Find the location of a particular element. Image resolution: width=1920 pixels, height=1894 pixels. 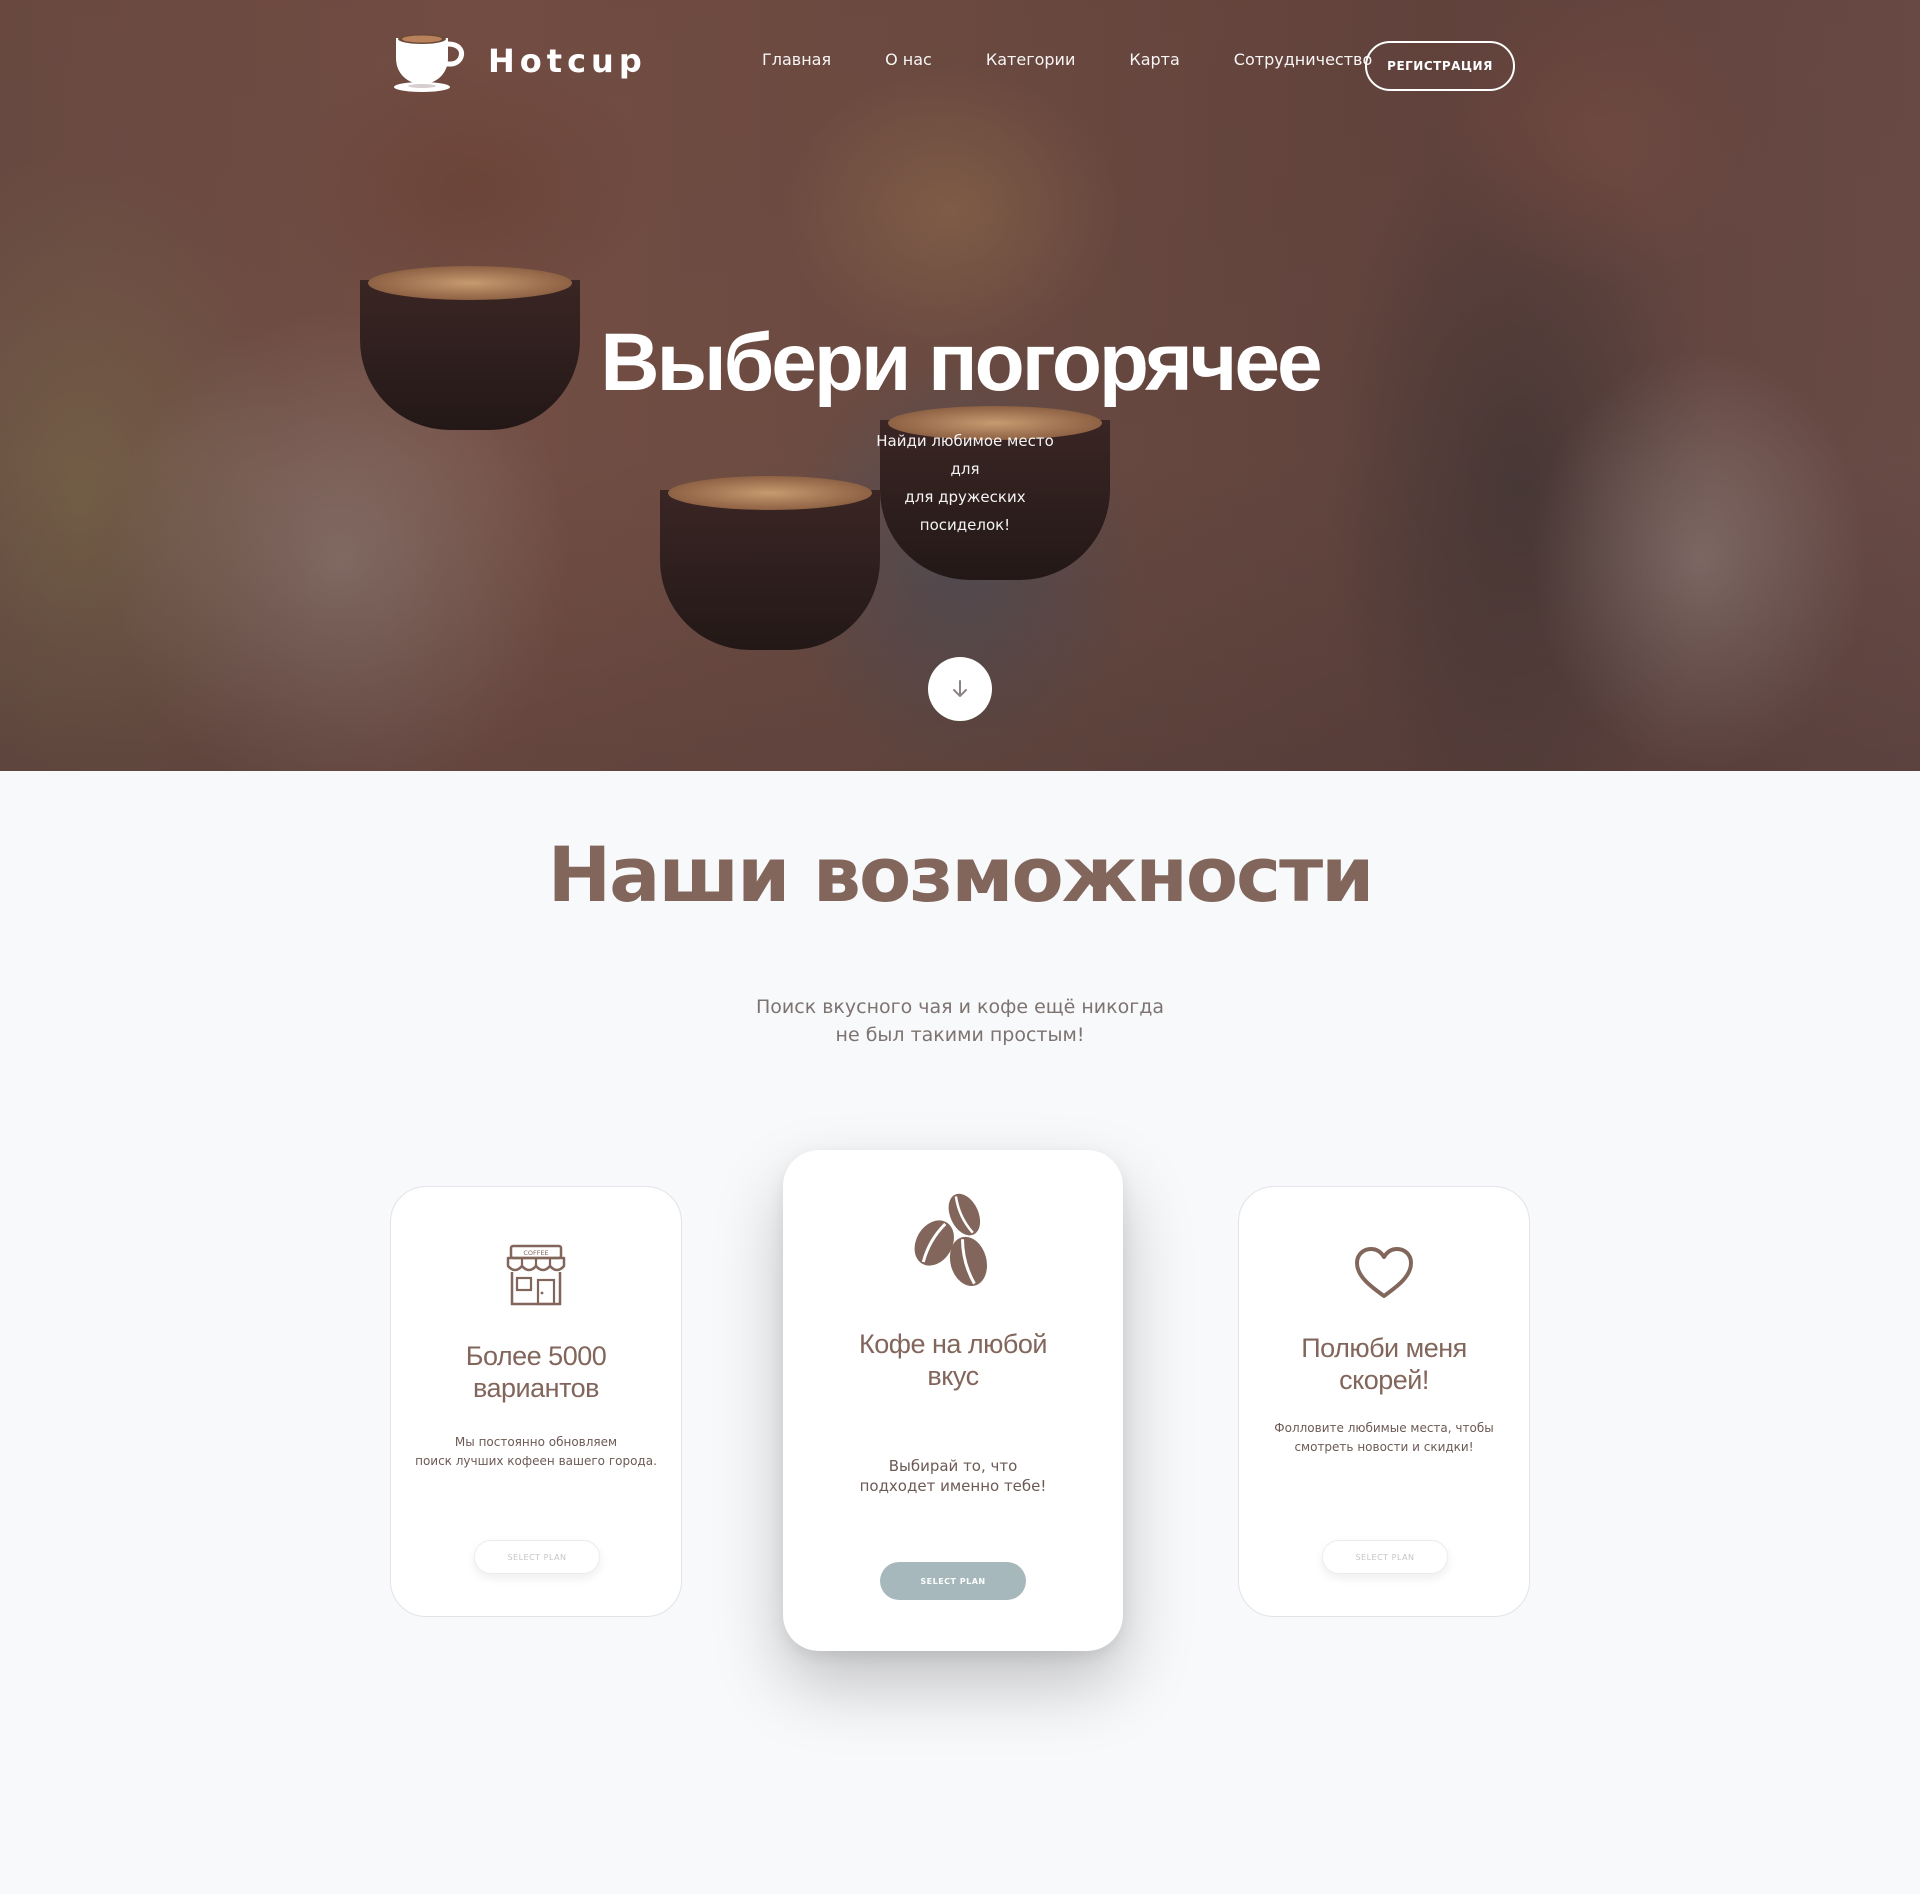

card-text-line: Фолловите любимые места, чтобы is located at coordinates (1384, 1428).